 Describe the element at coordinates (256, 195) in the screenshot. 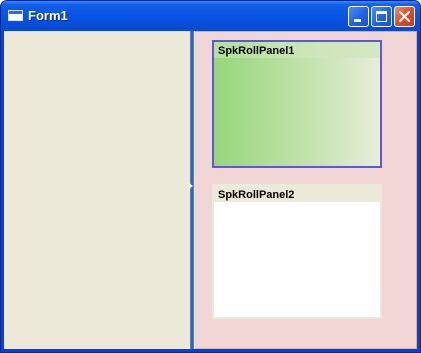

I see `roll-panel-2-title: SpkRollPanel2` at that location.